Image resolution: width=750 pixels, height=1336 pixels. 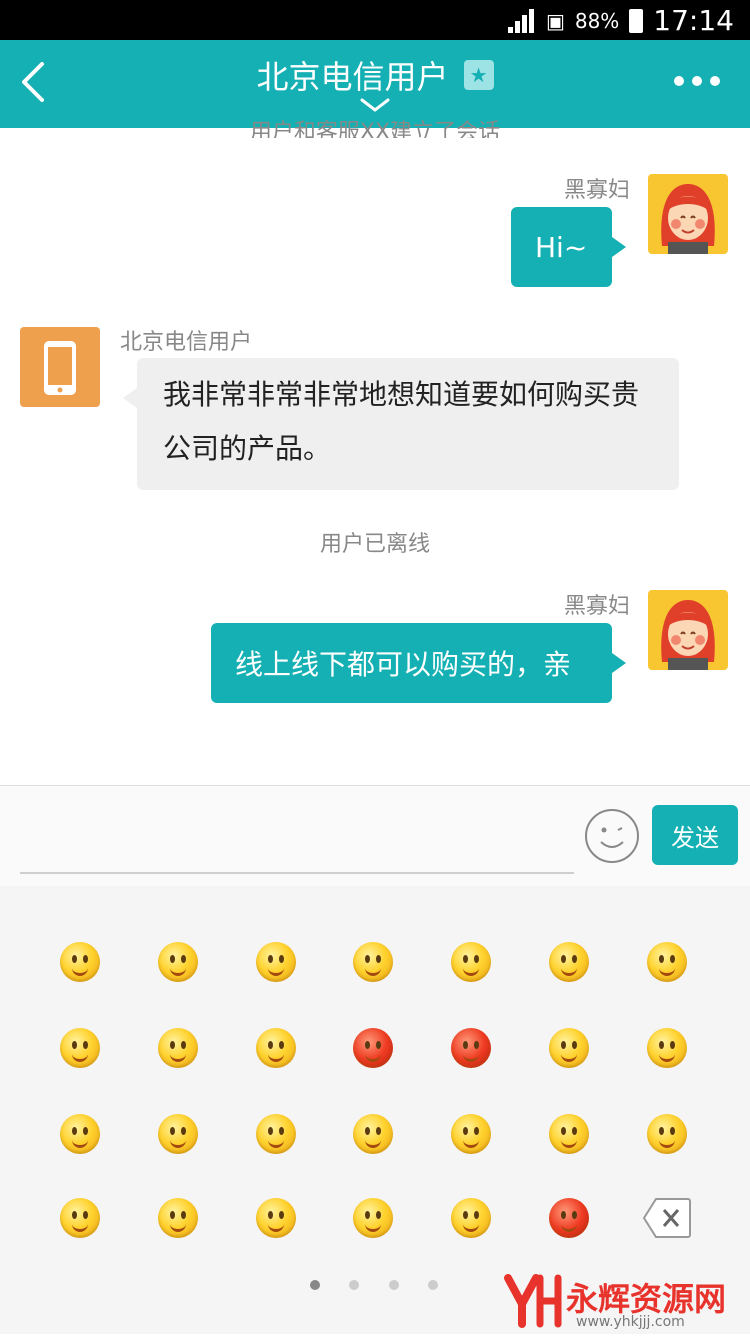 What do you see at coordinates (478, 75) in the screenshot?
I see `star-icon: ★` at bounding box center [478, 75].